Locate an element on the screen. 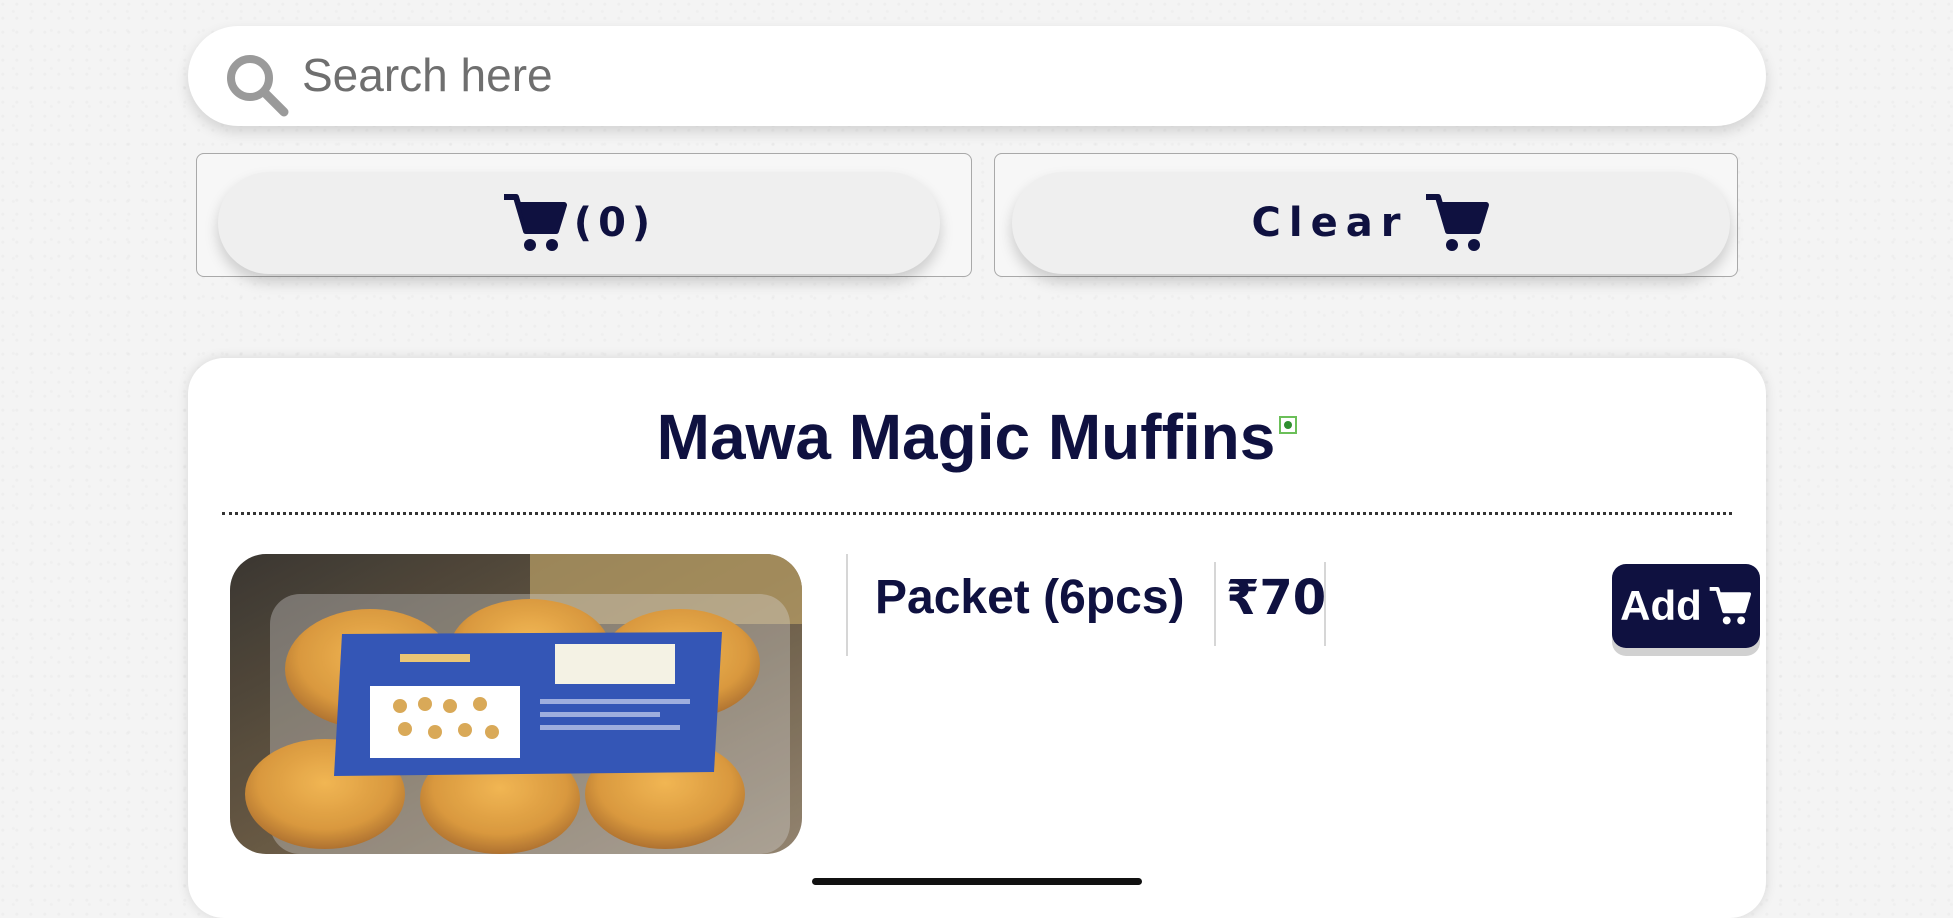 The image size is (1953, 918). add-to-cart-button: Add is located at coordinates (1686, 606).